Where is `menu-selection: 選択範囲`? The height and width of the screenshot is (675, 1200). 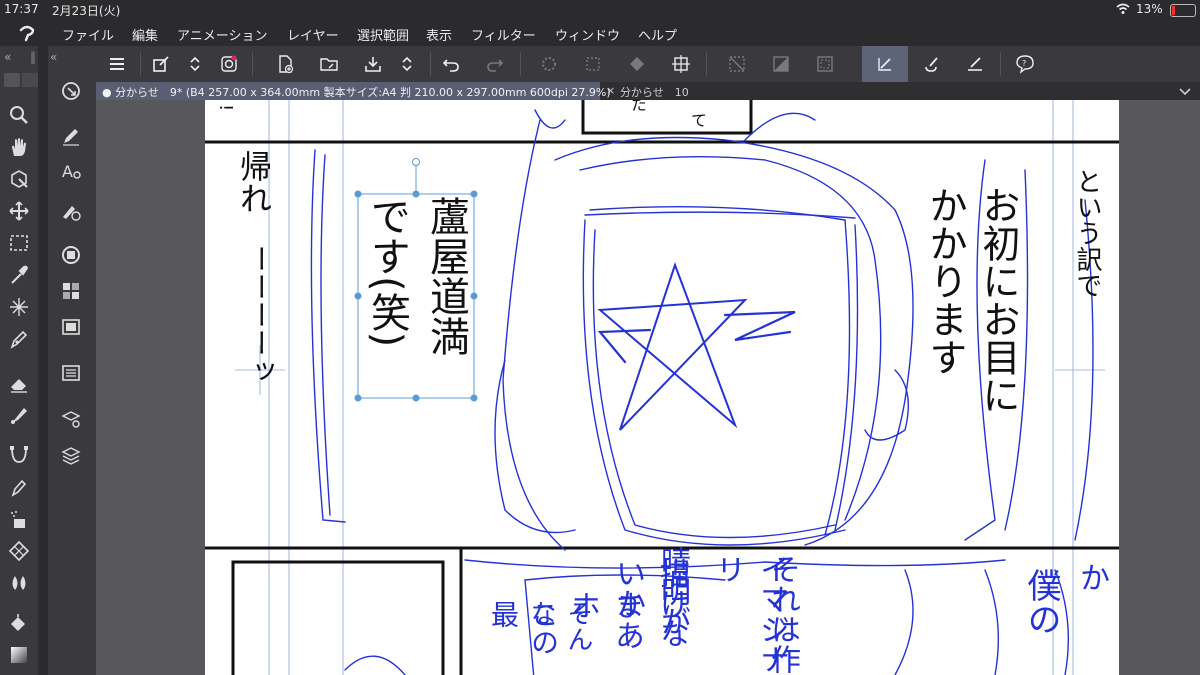 menu-selection: 選択範囲 is located at coordinates (383, 34).